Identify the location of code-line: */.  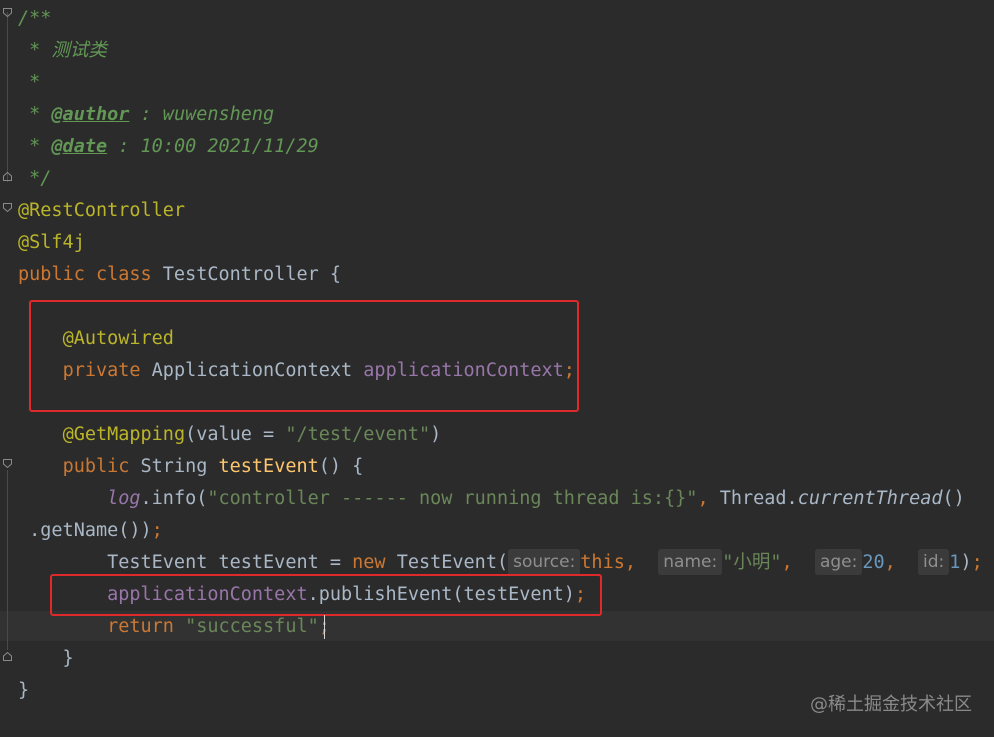
(34, 179).